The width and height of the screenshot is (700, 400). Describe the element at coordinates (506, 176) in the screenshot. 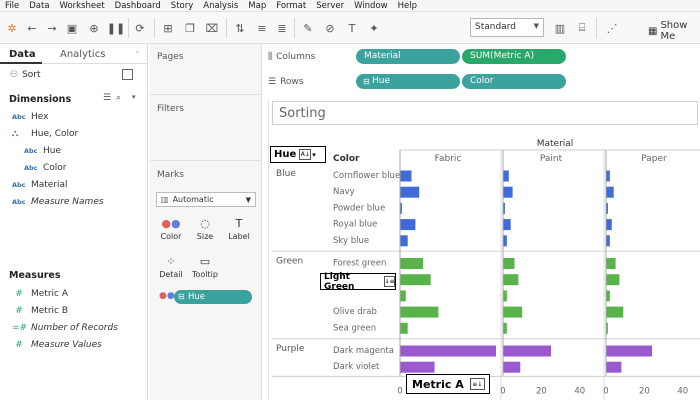

I see `bar-paint-cornflower-blue` at that location.